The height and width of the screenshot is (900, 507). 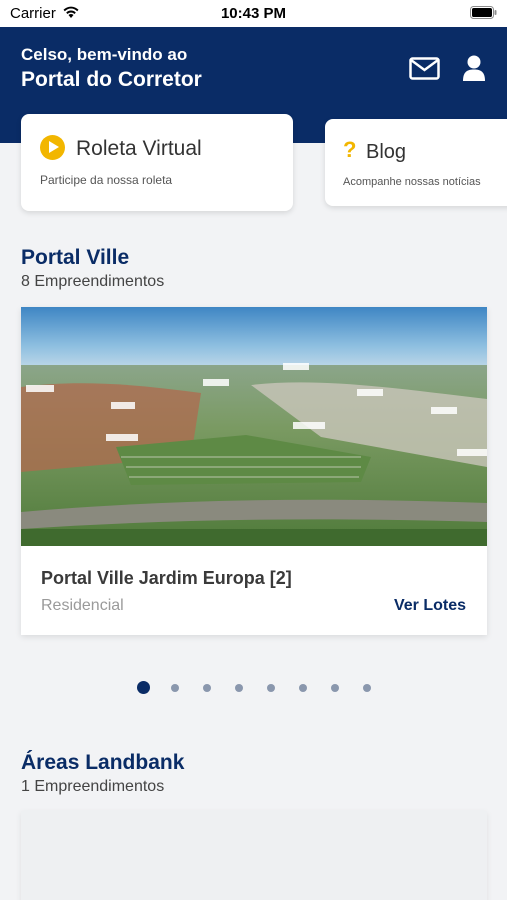 What do you see at coordinates (254, 855) in the screenshot?
I see `landbank-card` at bounding box center [254, 855].